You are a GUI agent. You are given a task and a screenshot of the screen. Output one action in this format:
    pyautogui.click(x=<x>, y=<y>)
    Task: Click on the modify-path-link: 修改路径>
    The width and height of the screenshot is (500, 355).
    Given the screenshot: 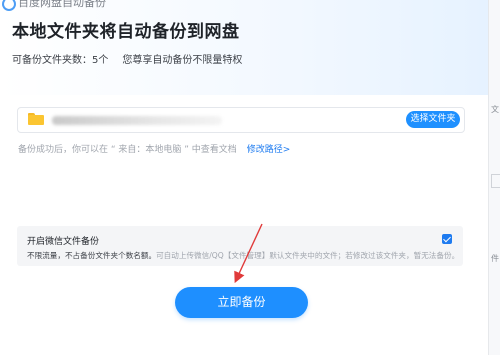 What is the action you would take?
    pyautogui.click(x=269, y=150)
    